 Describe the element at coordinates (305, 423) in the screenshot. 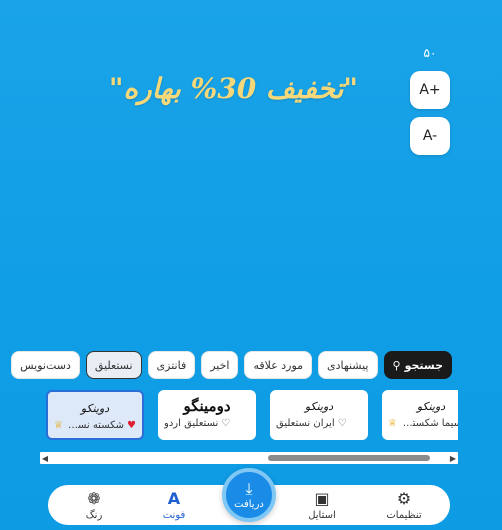

I see `font-name: ایران نستعلیق` at that location.